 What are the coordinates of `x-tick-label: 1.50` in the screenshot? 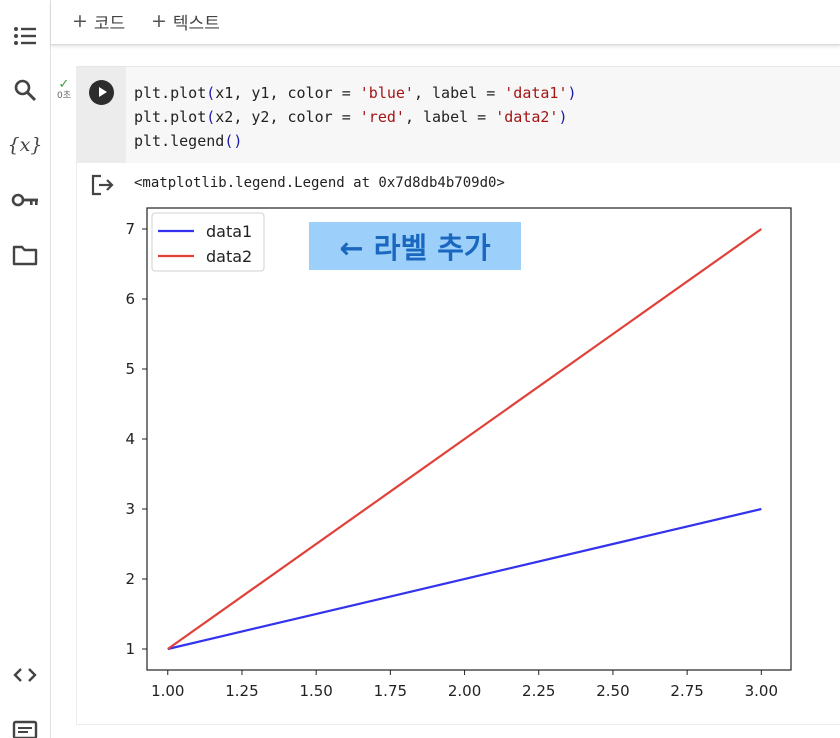 It's located at (315, 691).